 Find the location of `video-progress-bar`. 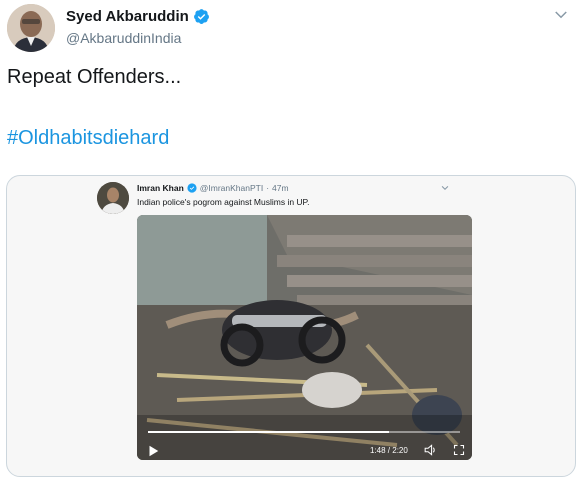

video-progress-bar is located at coordinates (304, 432).